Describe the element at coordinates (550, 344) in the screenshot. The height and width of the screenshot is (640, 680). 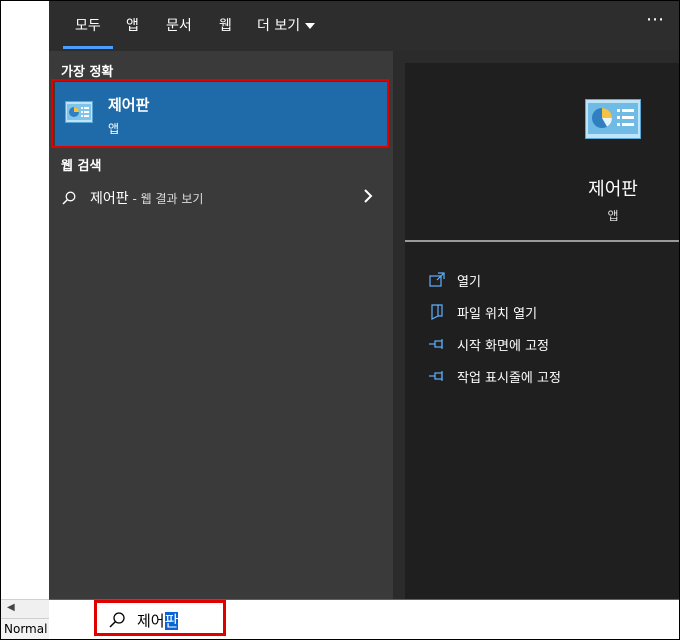
I see `action-pin-to-start: 시작 화면에 고정` at that location.